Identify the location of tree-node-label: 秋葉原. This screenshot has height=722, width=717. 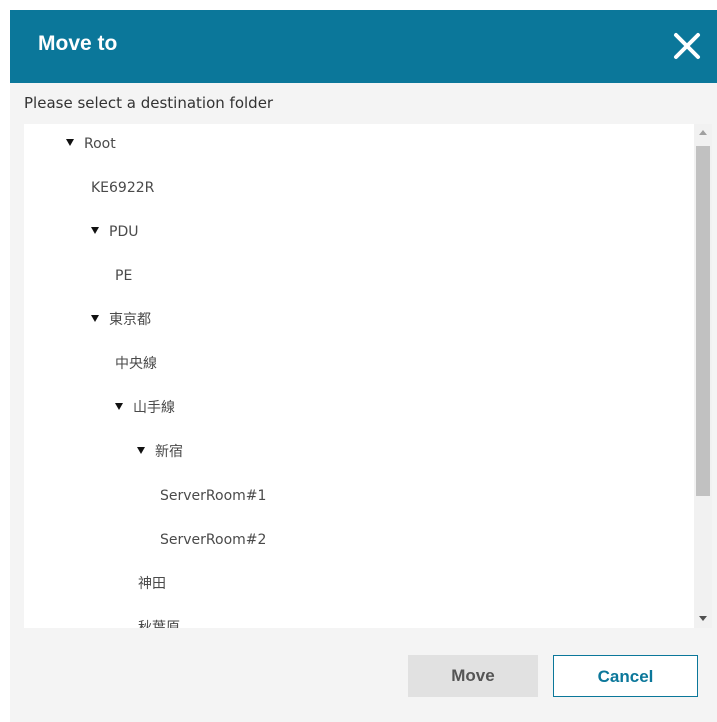
(159, 624).